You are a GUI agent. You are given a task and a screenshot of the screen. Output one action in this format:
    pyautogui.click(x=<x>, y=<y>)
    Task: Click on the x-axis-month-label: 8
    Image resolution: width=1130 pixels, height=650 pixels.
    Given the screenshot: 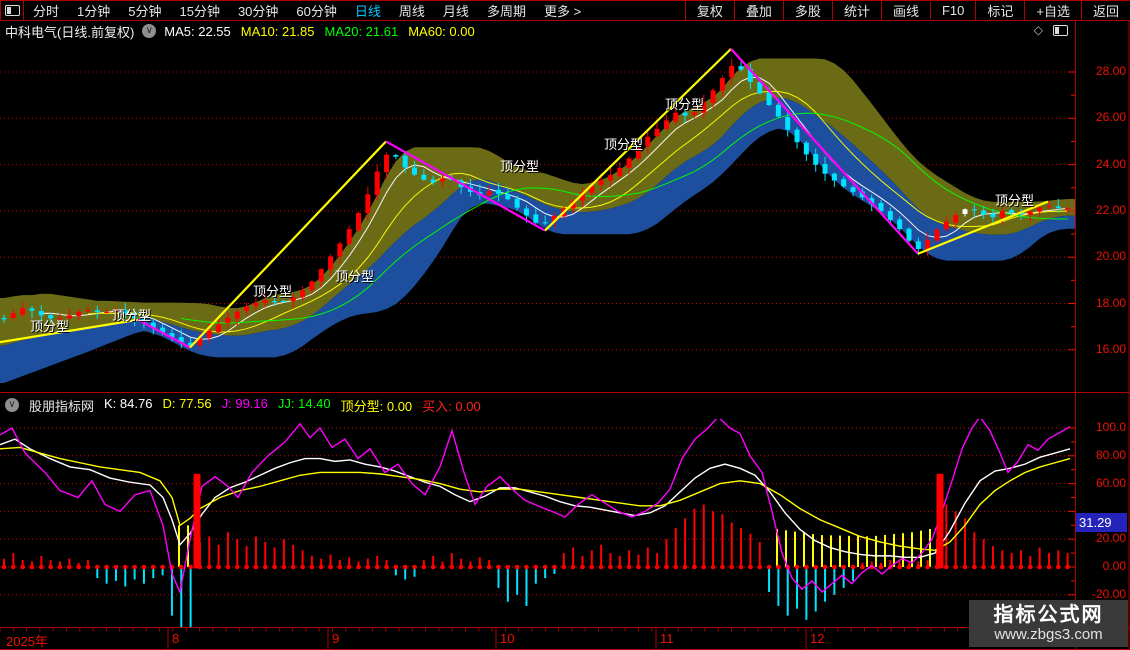 What is the action you would take?
    pyautogui.click(x=176, y=638)
    